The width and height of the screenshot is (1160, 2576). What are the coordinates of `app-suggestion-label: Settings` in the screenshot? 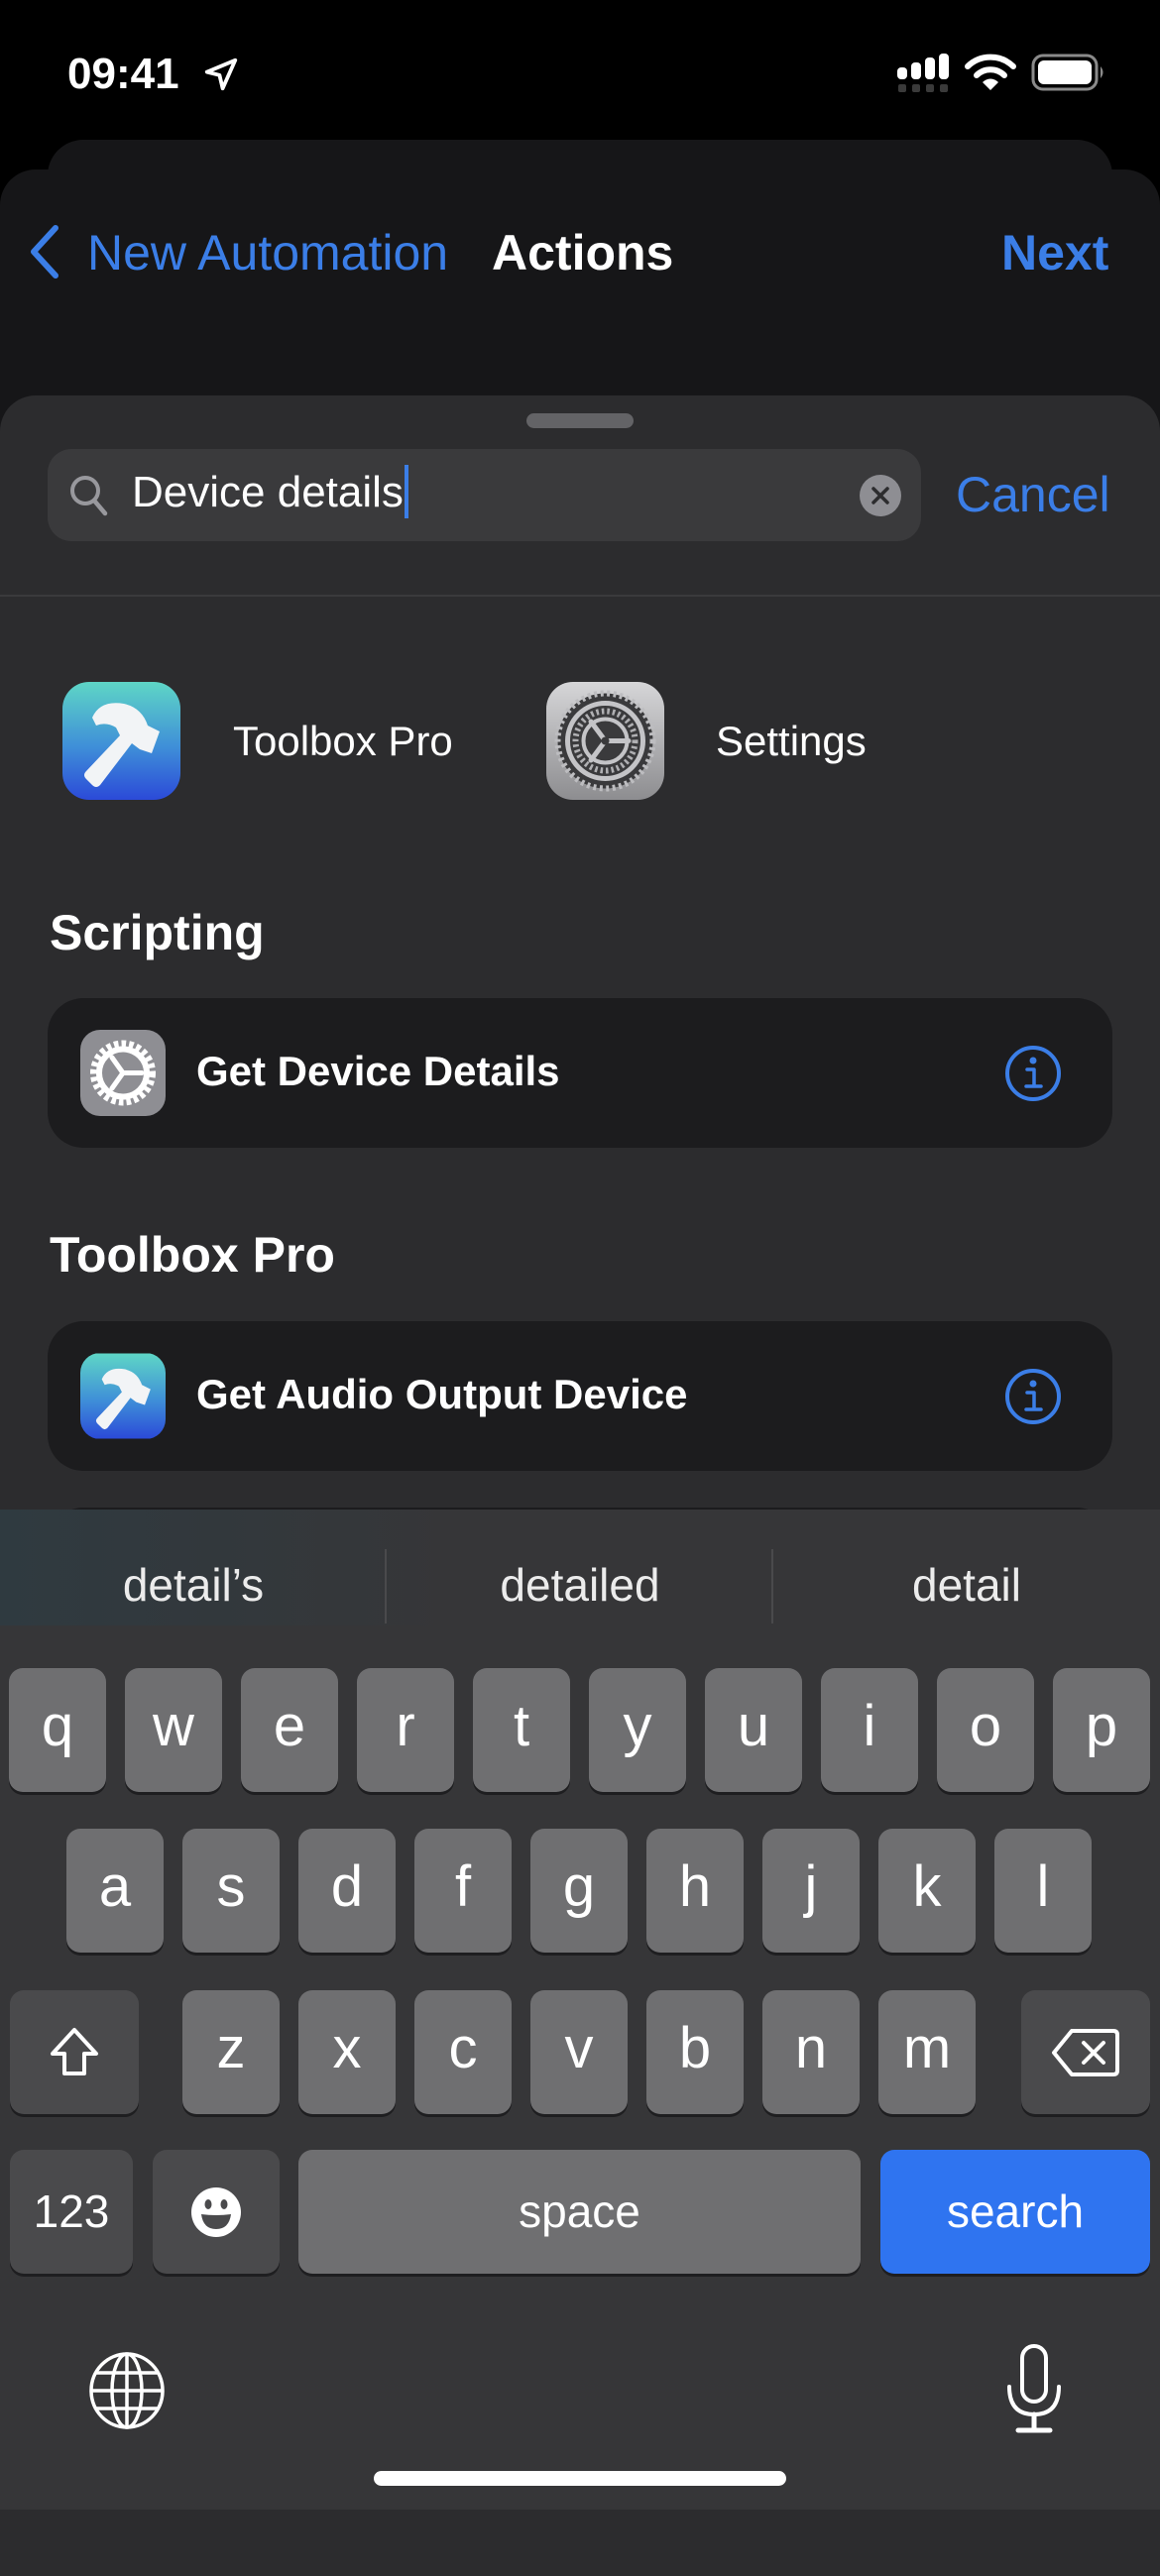 It's located at (791, 741).